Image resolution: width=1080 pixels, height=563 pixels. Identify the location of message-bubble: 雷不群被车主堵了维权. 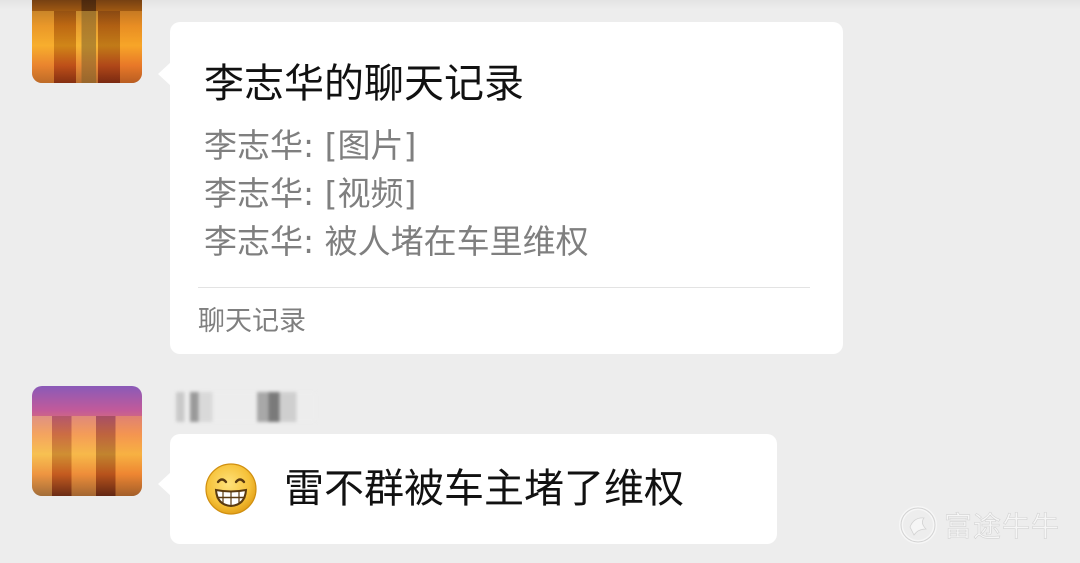
(467, 489).